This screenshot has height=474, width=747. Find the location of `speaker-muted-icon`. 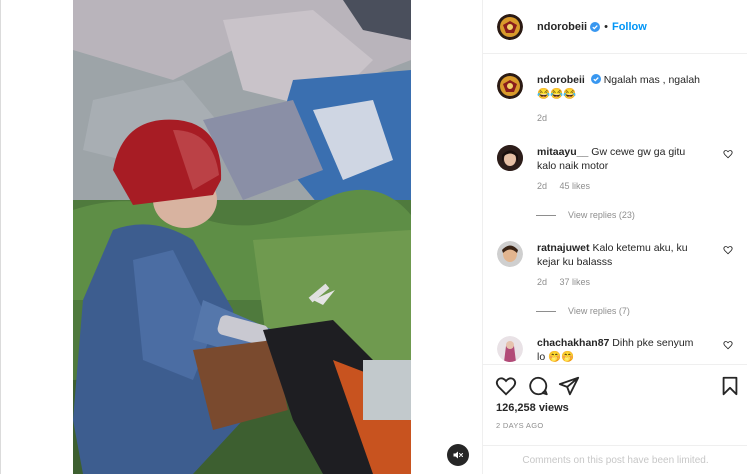

speaker-muted-icon is located at coordinates (458, 455).